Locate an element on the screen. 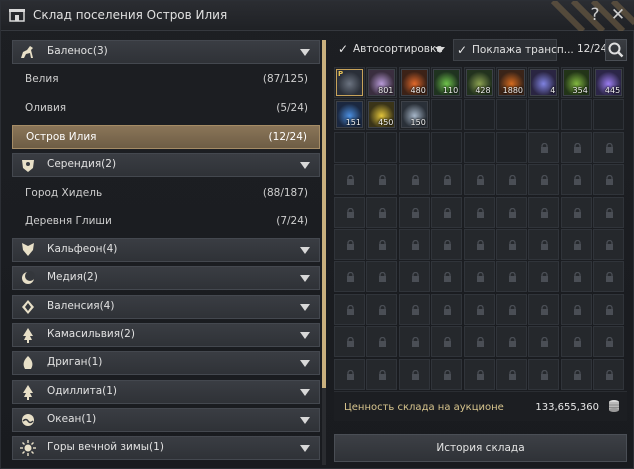 Image resolution: width=634 pixels, height=469 pixels. green-cone-icon: 428 is located at coordinates (479, 82).